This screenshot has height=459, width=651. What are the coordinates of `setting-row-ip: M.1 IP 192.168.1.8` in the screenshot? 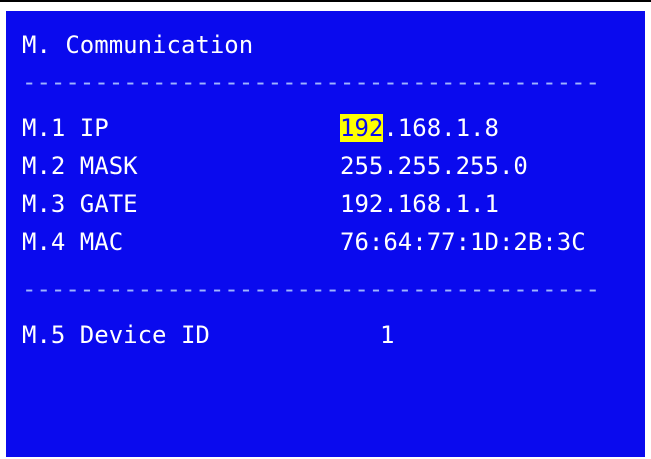 It's located at (327, 128).